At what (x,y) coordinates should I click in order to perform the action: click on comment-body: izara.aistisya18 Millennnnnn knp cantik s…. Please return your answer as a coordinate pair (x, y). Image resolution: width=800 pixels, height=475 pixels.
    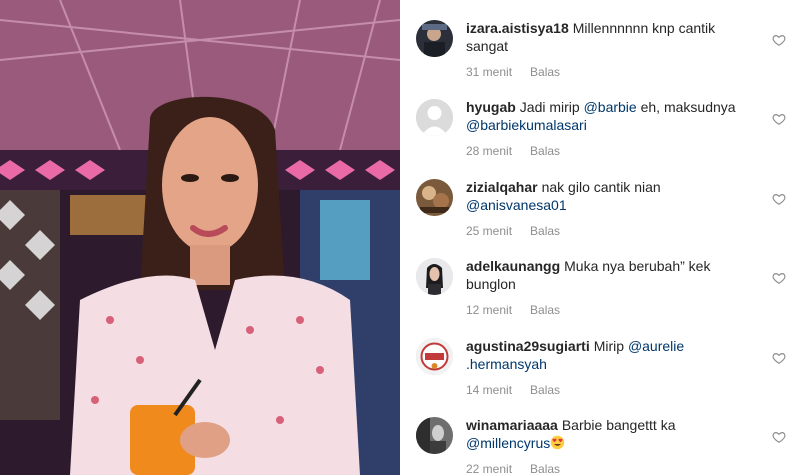
    Looking at the image, I should click on (611, 37).